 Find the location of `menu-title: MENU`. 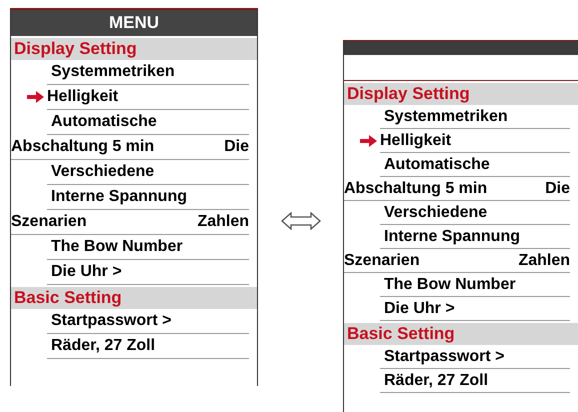

menu-title: MENU is located at coordinates (134, 23).